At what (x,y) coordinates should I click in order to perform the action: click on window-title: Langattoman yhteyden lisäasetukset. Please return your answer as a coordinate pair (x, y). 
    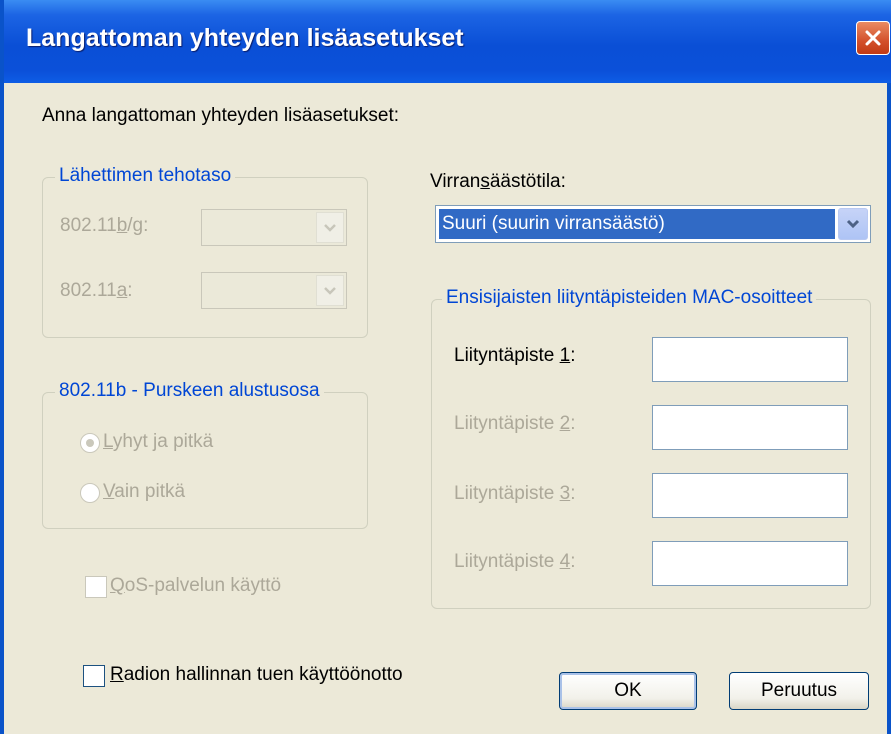
    Looking at the image, I should click on (245, 38).